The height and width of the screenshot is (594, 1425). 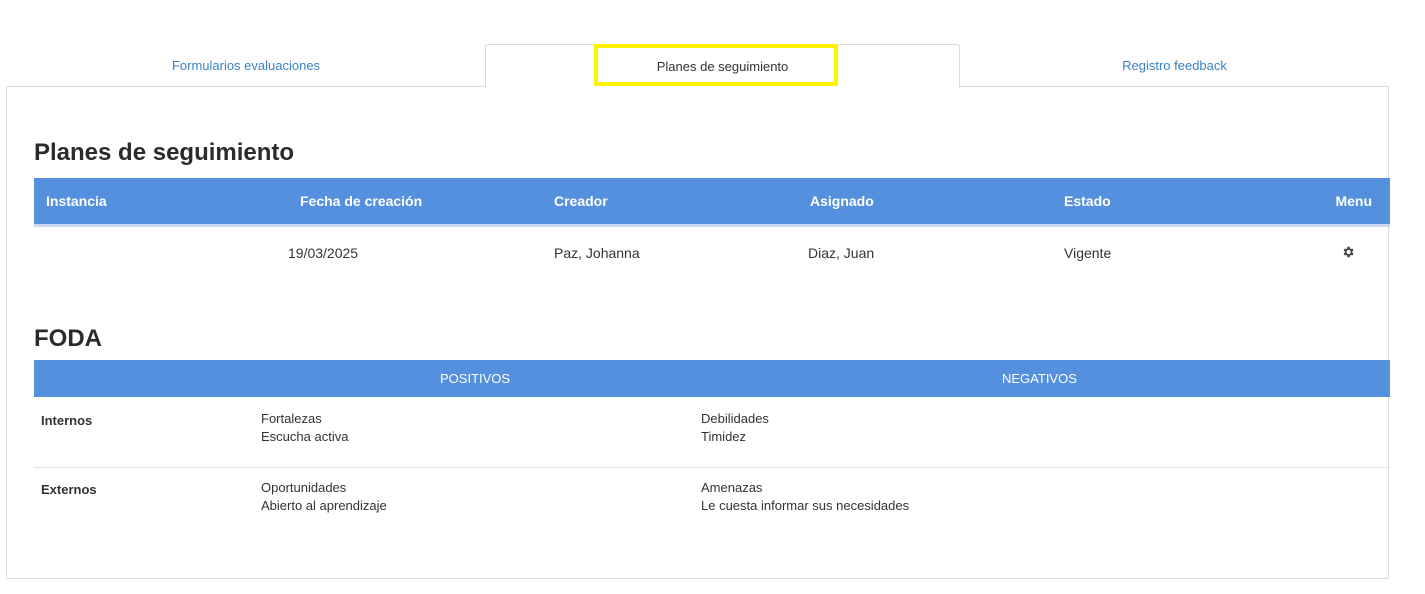 I want to click on plans-section-title: Planes de seguimiento, so click(x=164, y=152).